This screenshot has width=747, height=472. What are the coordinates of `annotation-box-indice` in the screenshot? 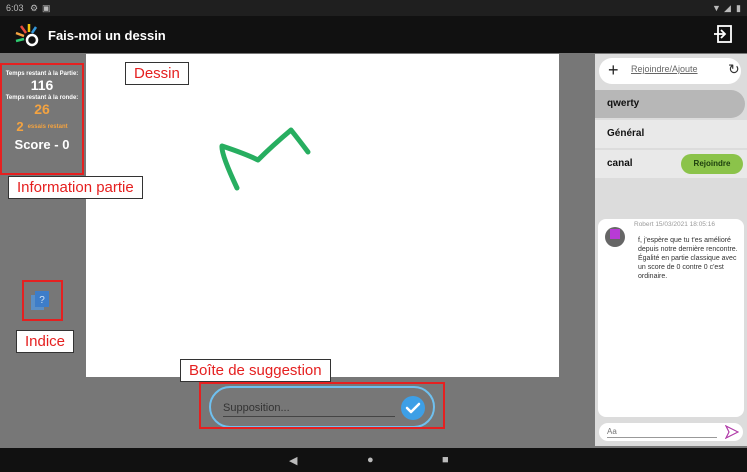 It's located at (42, 300).